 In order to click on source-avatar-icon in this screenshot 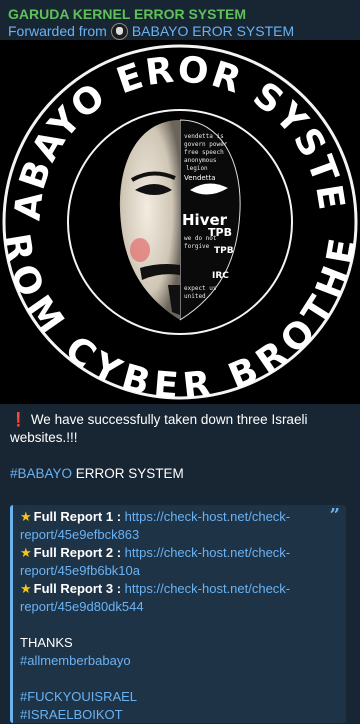, I will do `click(119, 31)`.